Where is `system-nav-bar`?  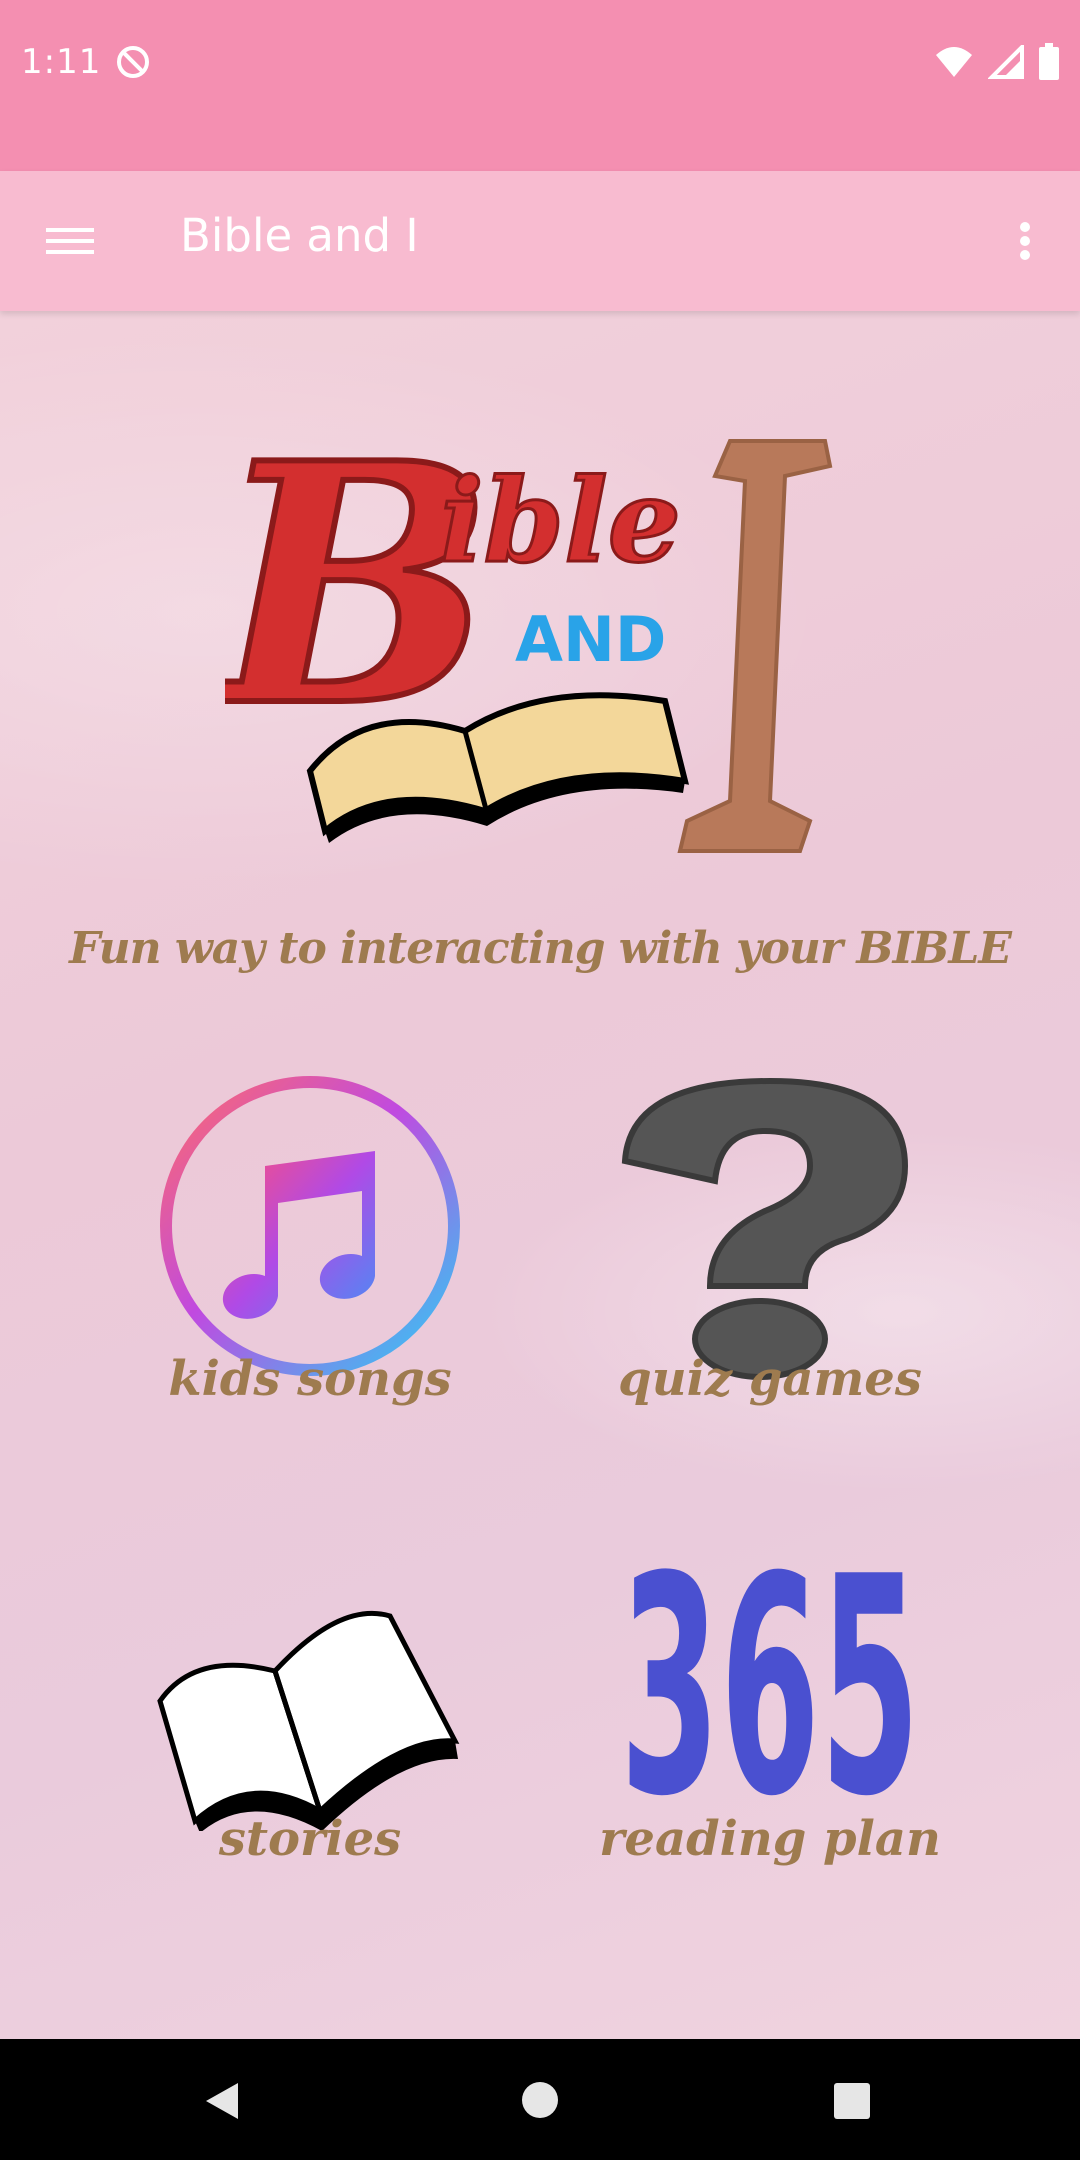 system-nav-bar is located at coordinates (540, 2099).